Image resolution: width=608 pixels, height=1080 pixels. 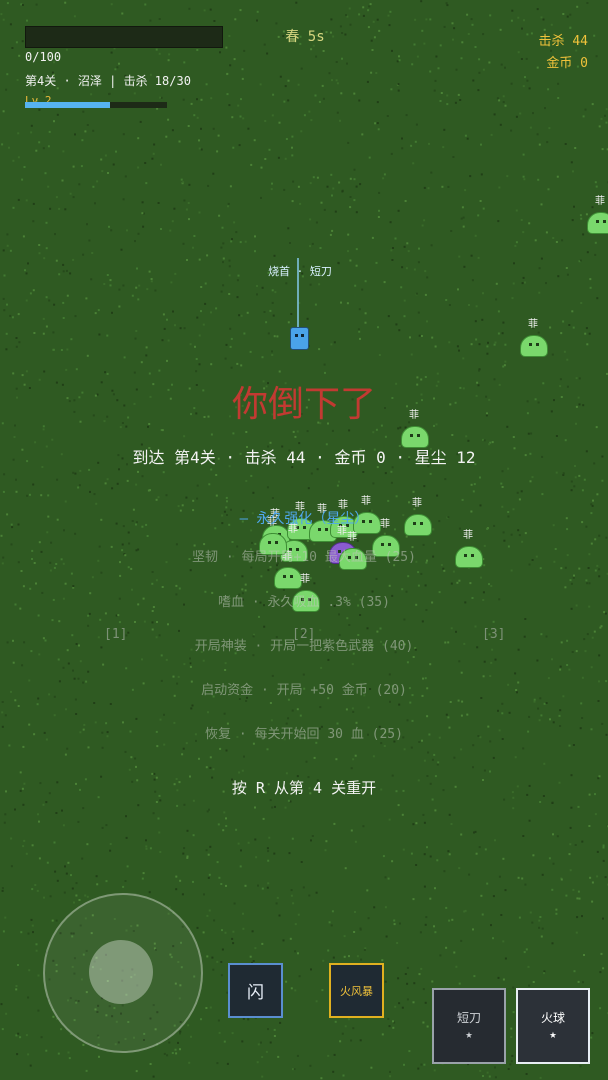 I want to click on weapon-slot-1: 短刀 ★, so click(x=469, y=1026).